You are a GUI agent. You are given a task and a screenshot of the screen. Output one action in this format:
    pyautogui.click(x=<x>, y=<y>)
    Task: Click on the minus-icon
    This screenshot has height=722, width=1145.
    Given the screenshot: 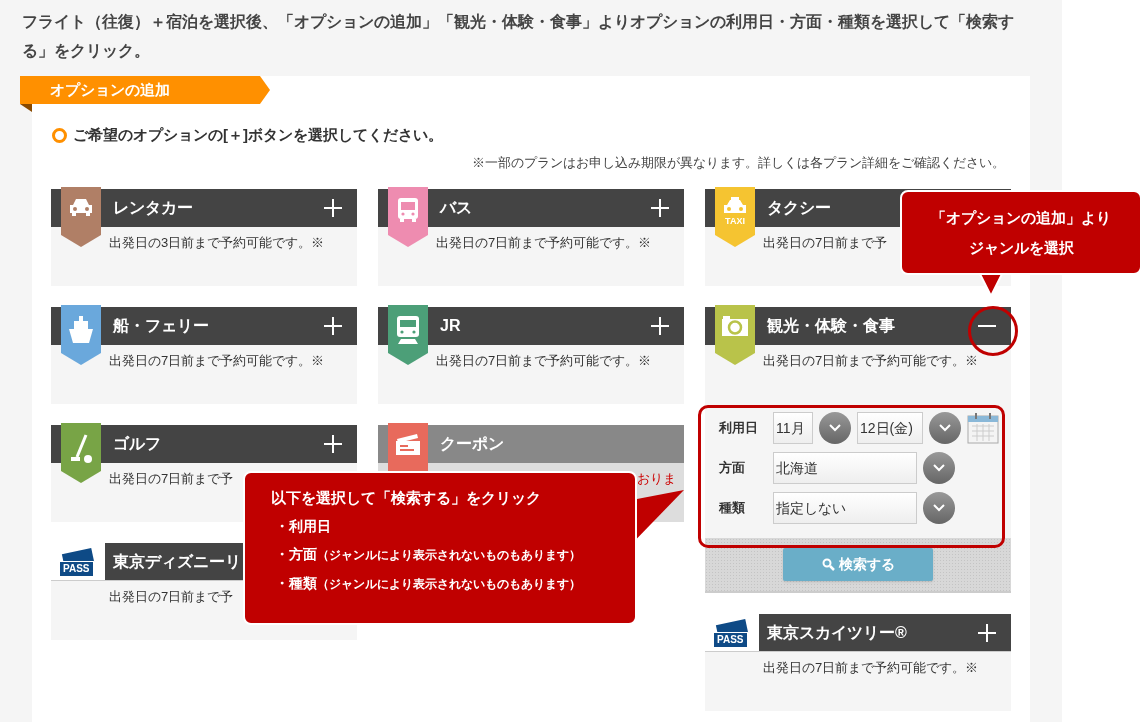 What is the action you would take?
    pyautogui.click(x=987, y=326)
    